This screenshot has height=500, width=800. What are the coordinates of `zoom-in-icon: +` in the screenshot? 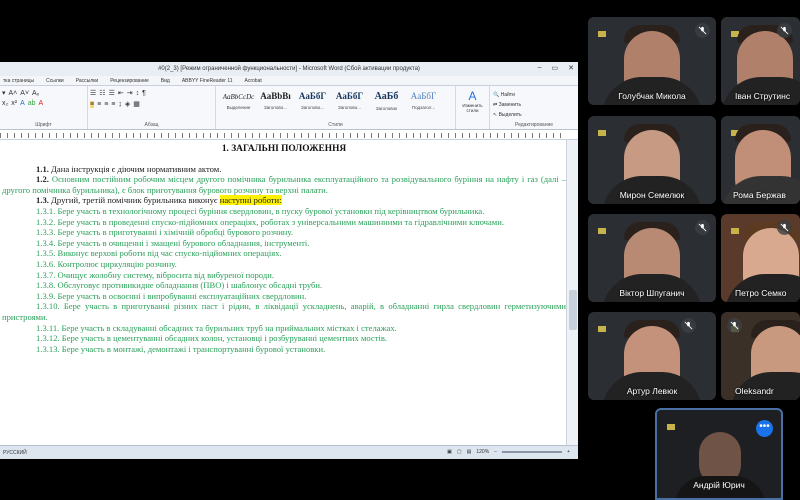 It's located at (568, 452).